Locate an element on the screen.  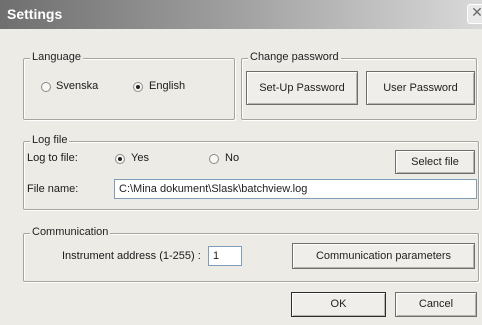
instrument-address-label: Instrument address (1-255) : is located at coordinates (131, 256).